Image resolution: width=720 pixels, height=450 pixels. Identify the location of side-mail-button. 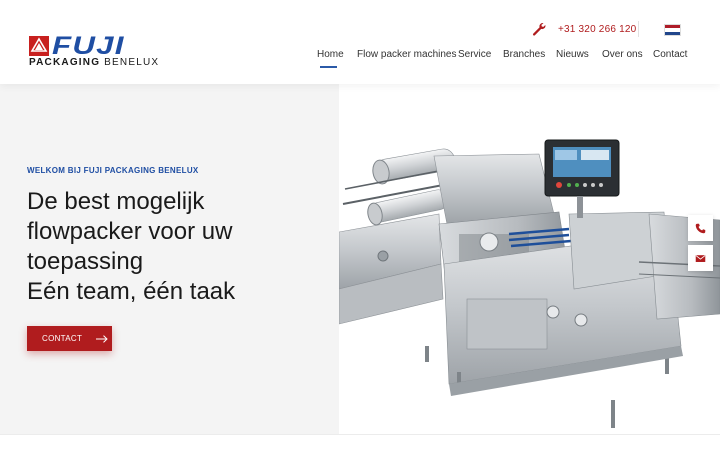
(700, 258).